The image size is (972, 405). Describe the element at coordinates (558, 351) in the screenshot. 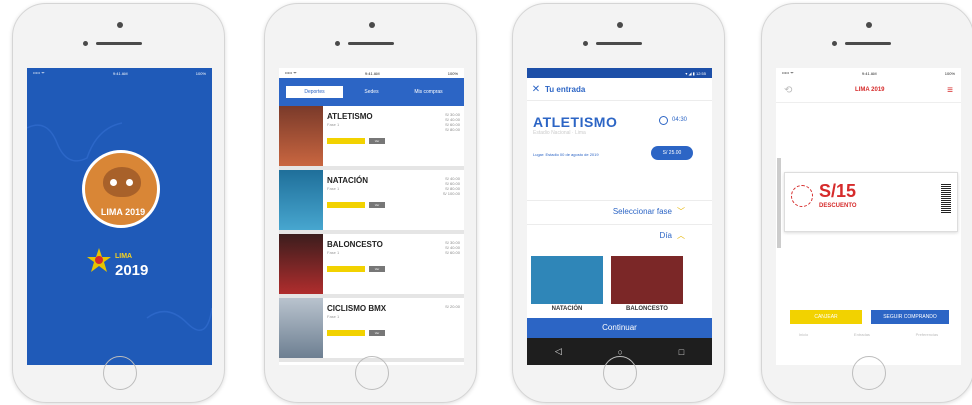

I see `back-icon: ◁` at that location.